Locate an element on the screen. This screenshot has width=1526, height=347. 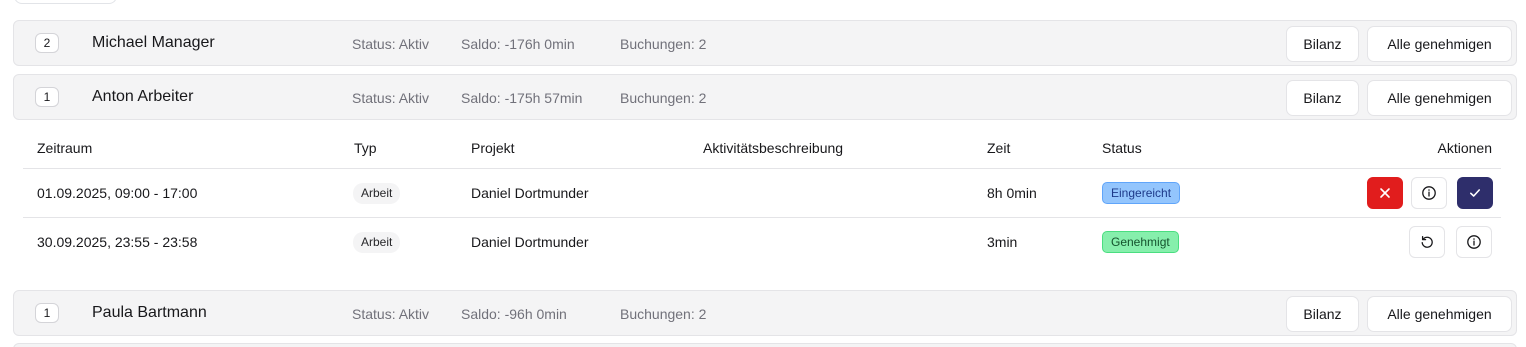
cell-zeit: 8h 0min is located at coordinates (1012, 193).